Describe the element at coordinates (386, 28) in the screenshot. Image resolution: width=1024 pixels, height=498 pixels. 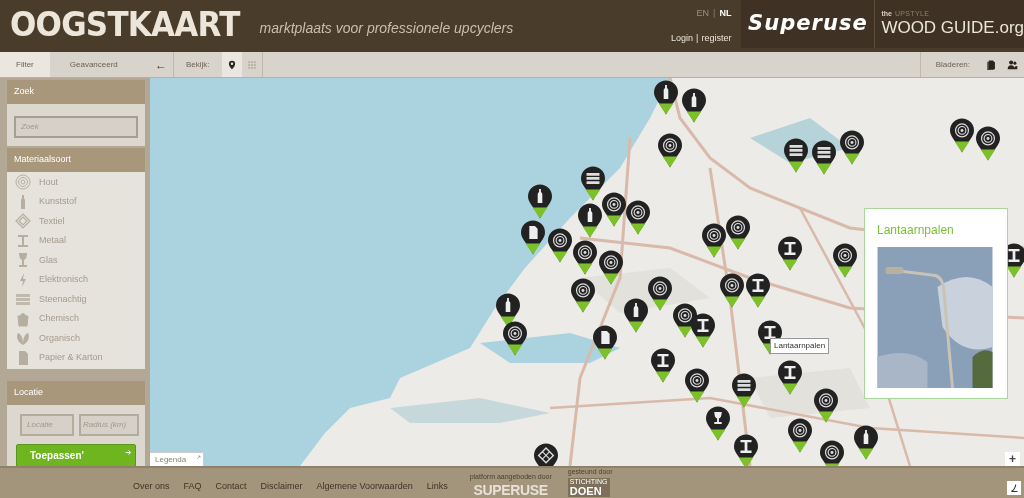
I see `tagline: marktplaats voor professionele upcyclers` at that location.